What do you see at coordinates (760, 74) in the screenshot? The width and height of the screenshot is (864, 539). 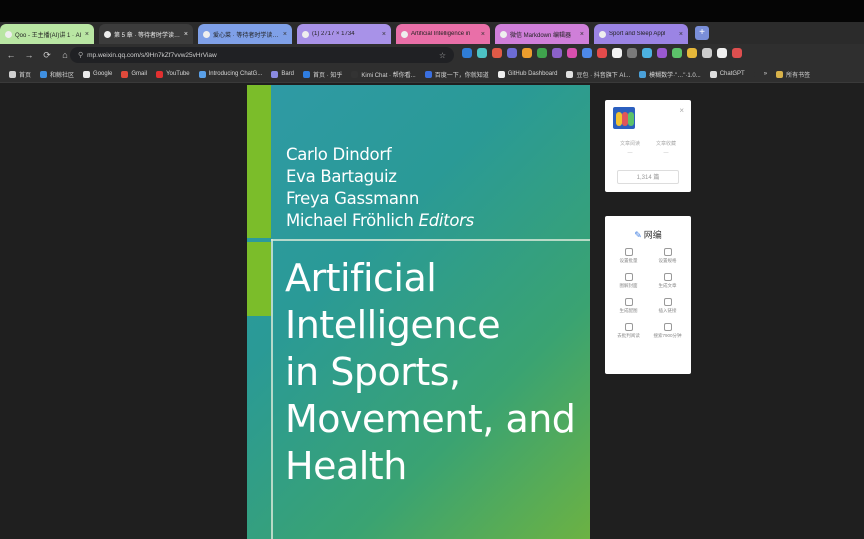 I see `bookmark-item: »` at bounding box center [760, 74].